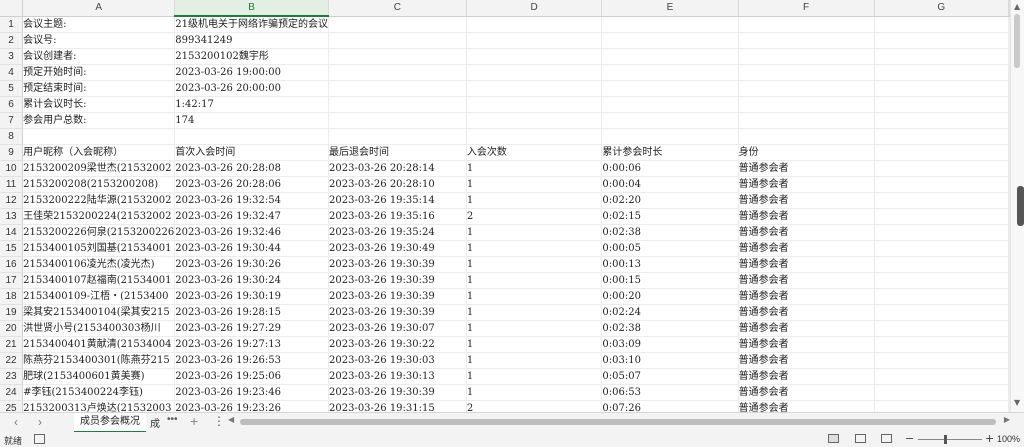  I want to click on cell-d19: 1, so click(534, 312).